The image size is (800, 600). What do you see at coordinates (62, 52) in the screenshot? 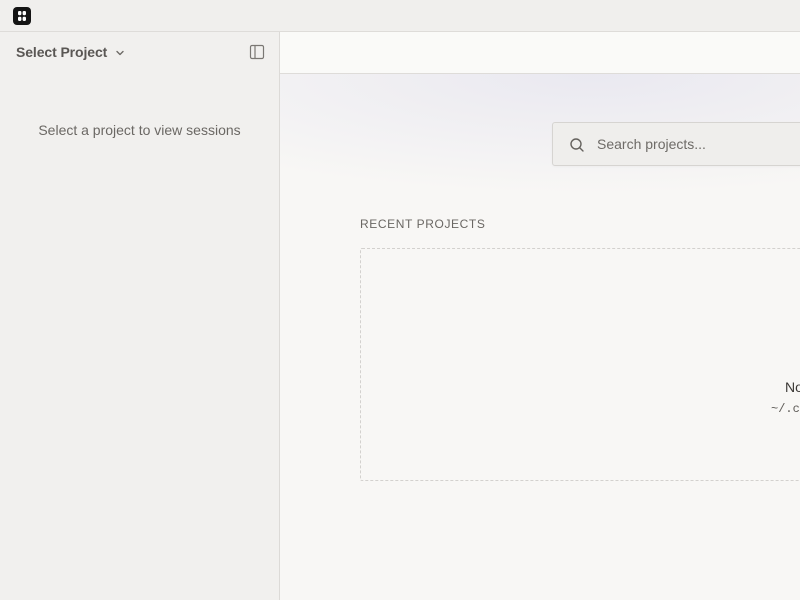
I see `project-selector-label: Select Project` at bounding box center [62, 52].